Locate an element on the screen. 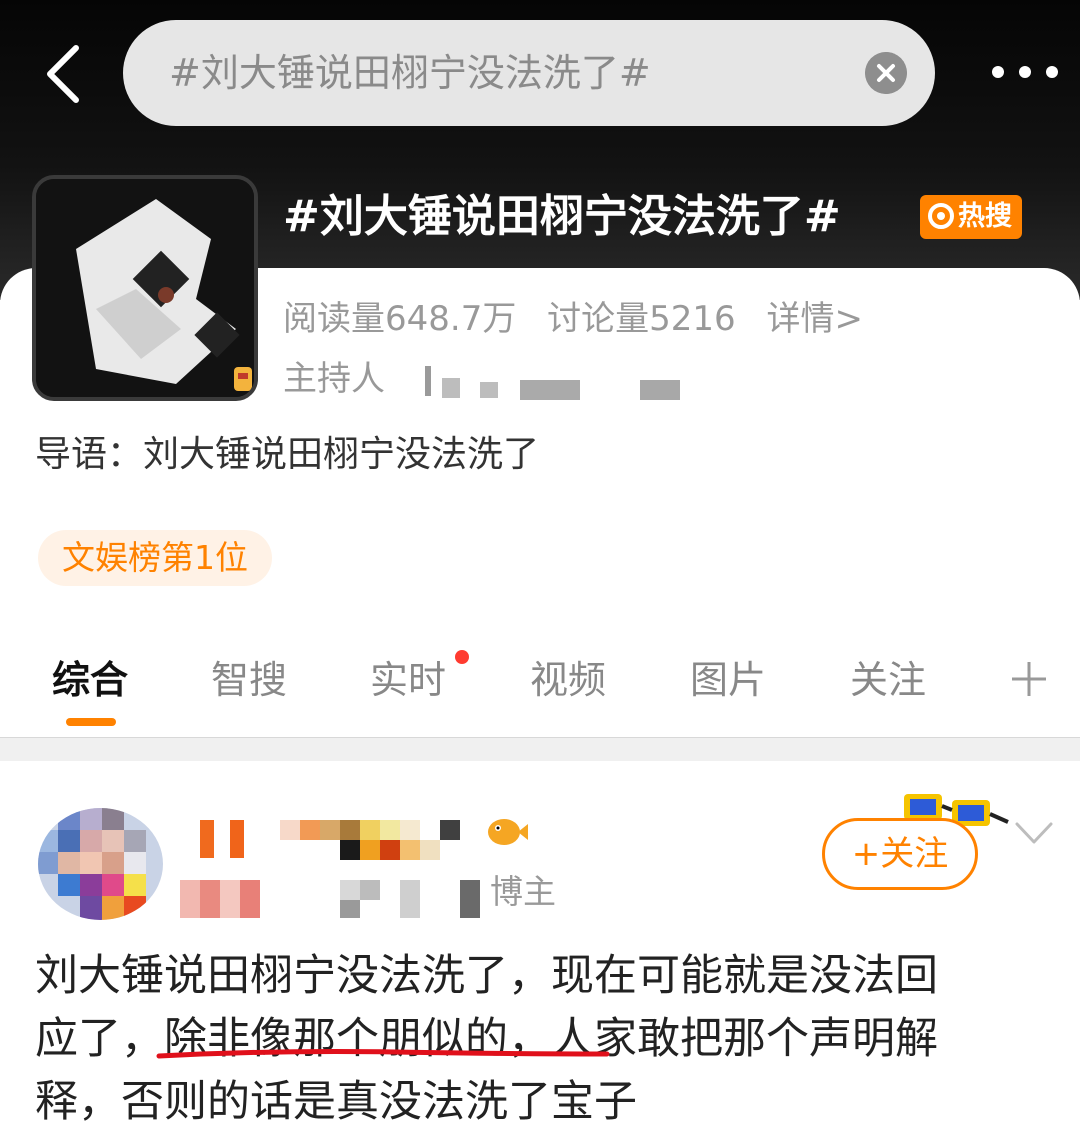 The width and height of the screenshot is (1080, 1148). thumbnail-image is located at coordinates (145, 288).